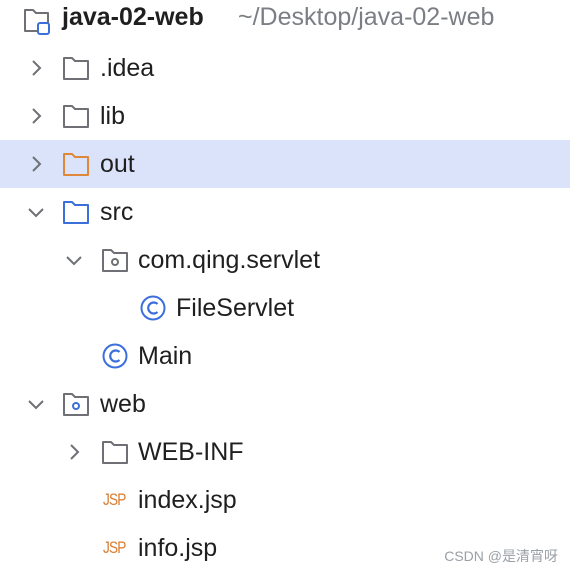 The width and height of the screenshot is (570, 574). What do you see at coordinates (501, 556) in the screenshot?
I see `watermark: CSDN @是清宵呀` at bounding box center [501, 556].